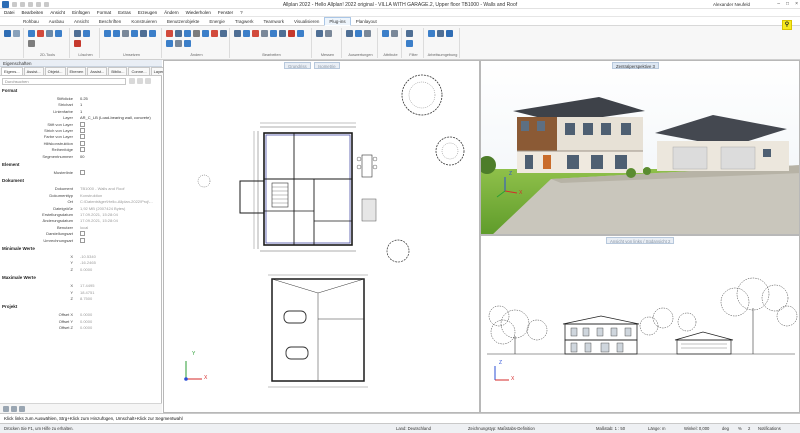  Describe the element at coordinates (635, 65) in the screenshot. I see `perspective-viewport-label: Zentralperspektive 3` at that location.